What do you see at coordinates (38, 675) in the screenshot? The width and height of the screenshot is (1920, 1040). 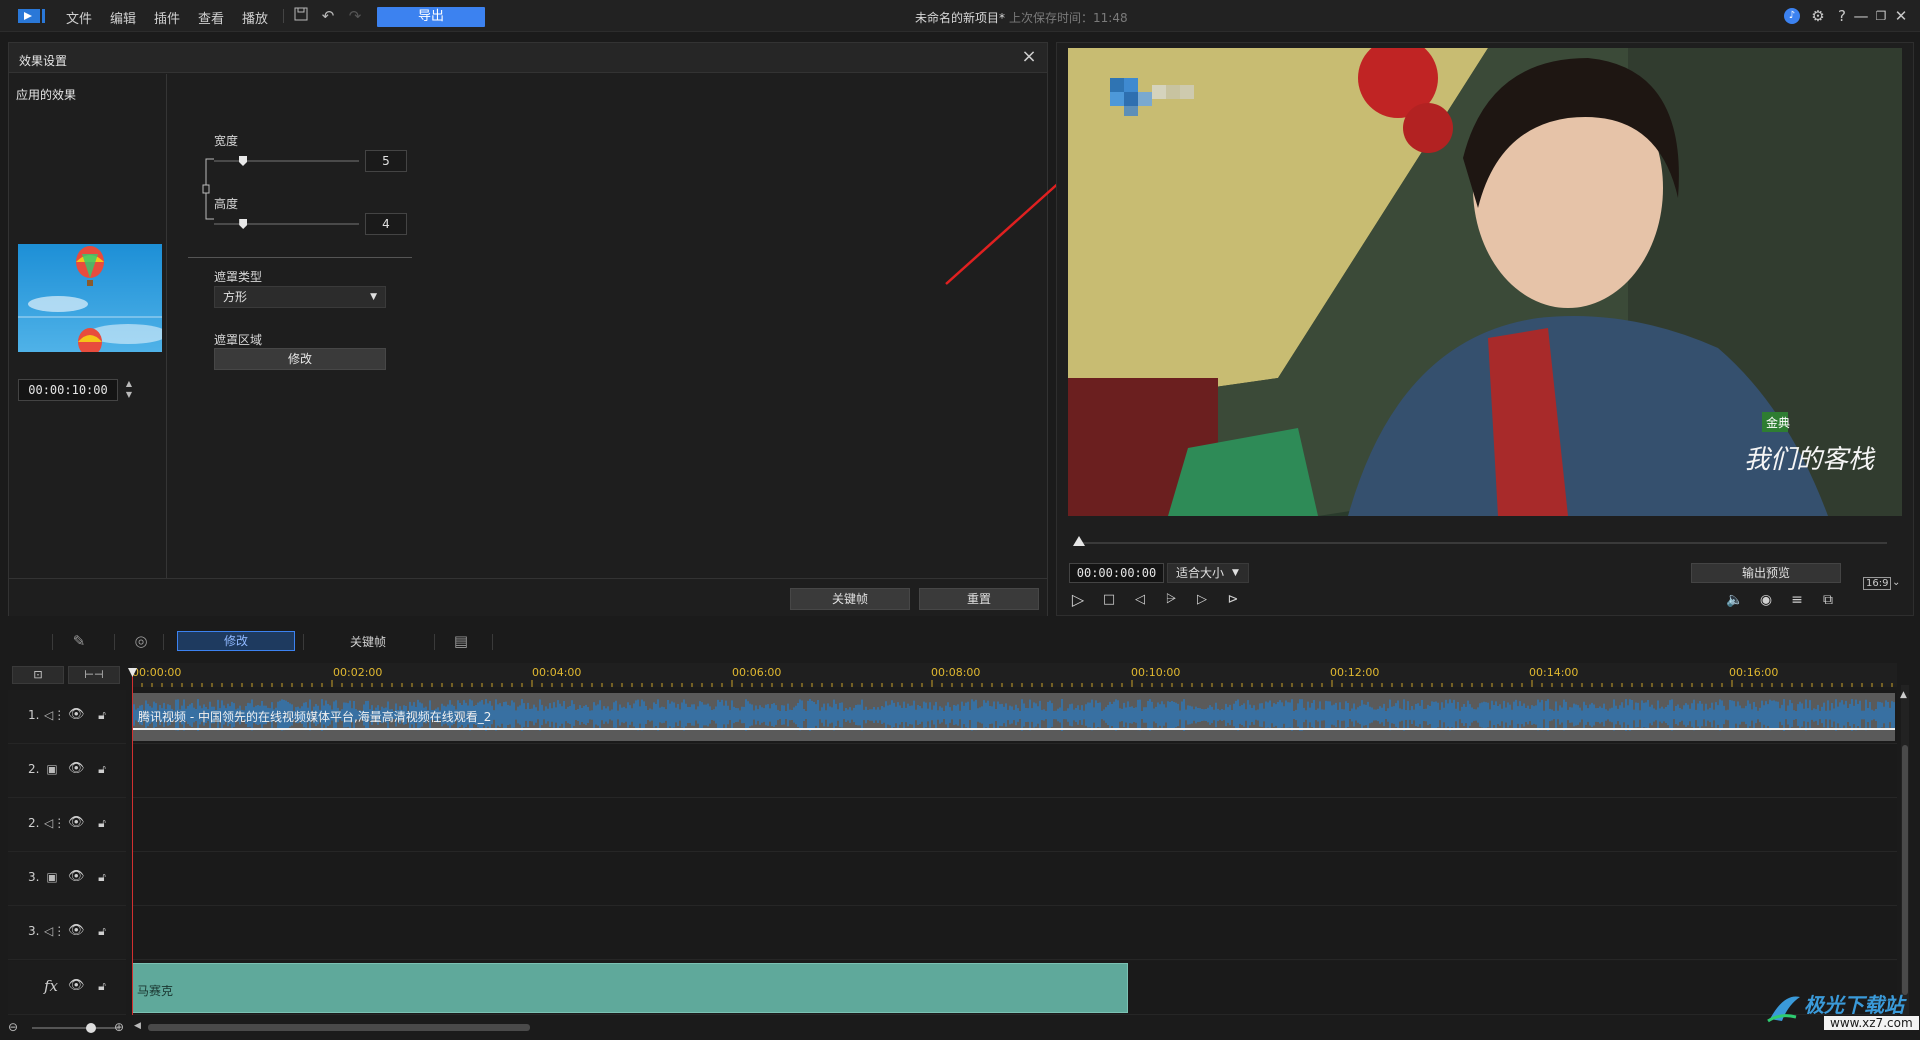 I see `fit-timeline-icon: ⊡` at bounding box center [38, 675].